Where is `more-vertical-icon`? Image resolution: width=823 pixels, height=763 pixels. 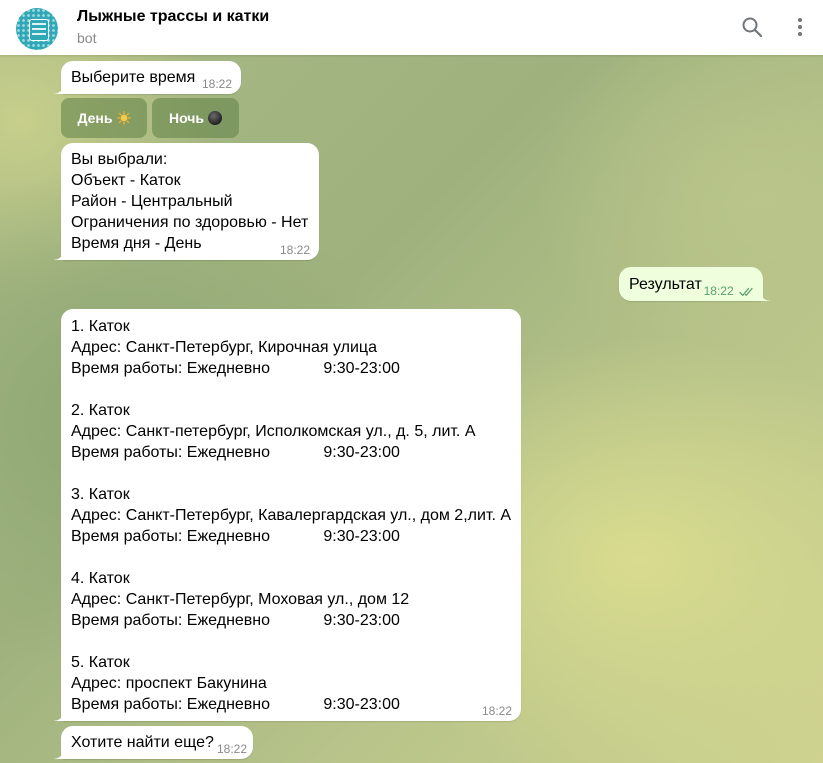
more-vertical-icon is located at coordinates (800, 27).